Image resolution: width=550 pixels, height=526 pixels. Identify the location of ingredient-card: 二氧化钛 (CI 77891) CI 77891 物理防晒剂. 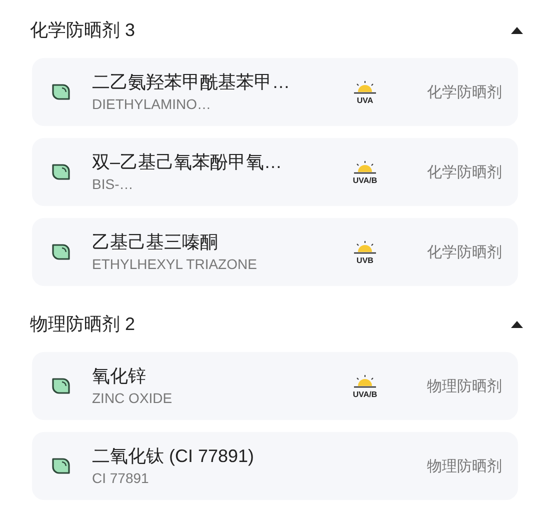
(275, 466).